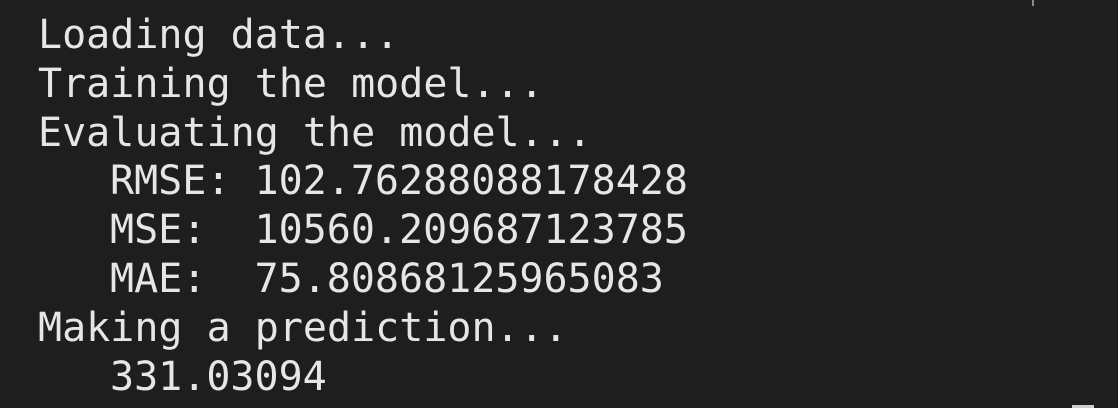 The height and width of the screenshot is (408, 1118). I want to click on metric-mae: MAE: 75.80868125965083, so click(387, 278).